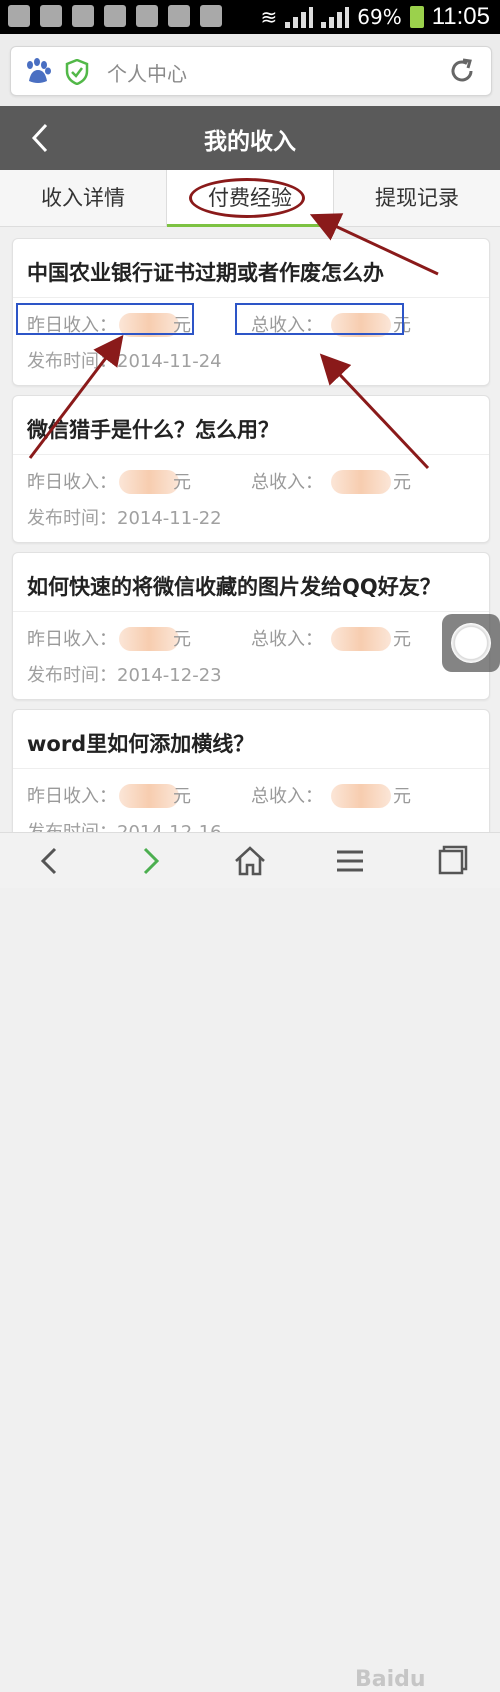 The image size is (500, 1692). What do you see at coordinates (247, 198) in the screenshot?
I see `annotation-ellipse` at bounding box center [247, 198].